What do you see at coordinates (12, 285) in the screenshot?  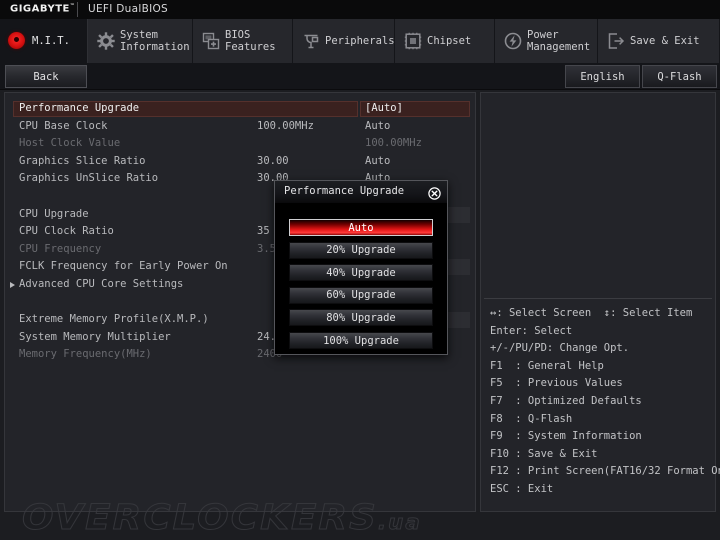 I see `submenu-arrow-icon` at bounding box center [12, 285].